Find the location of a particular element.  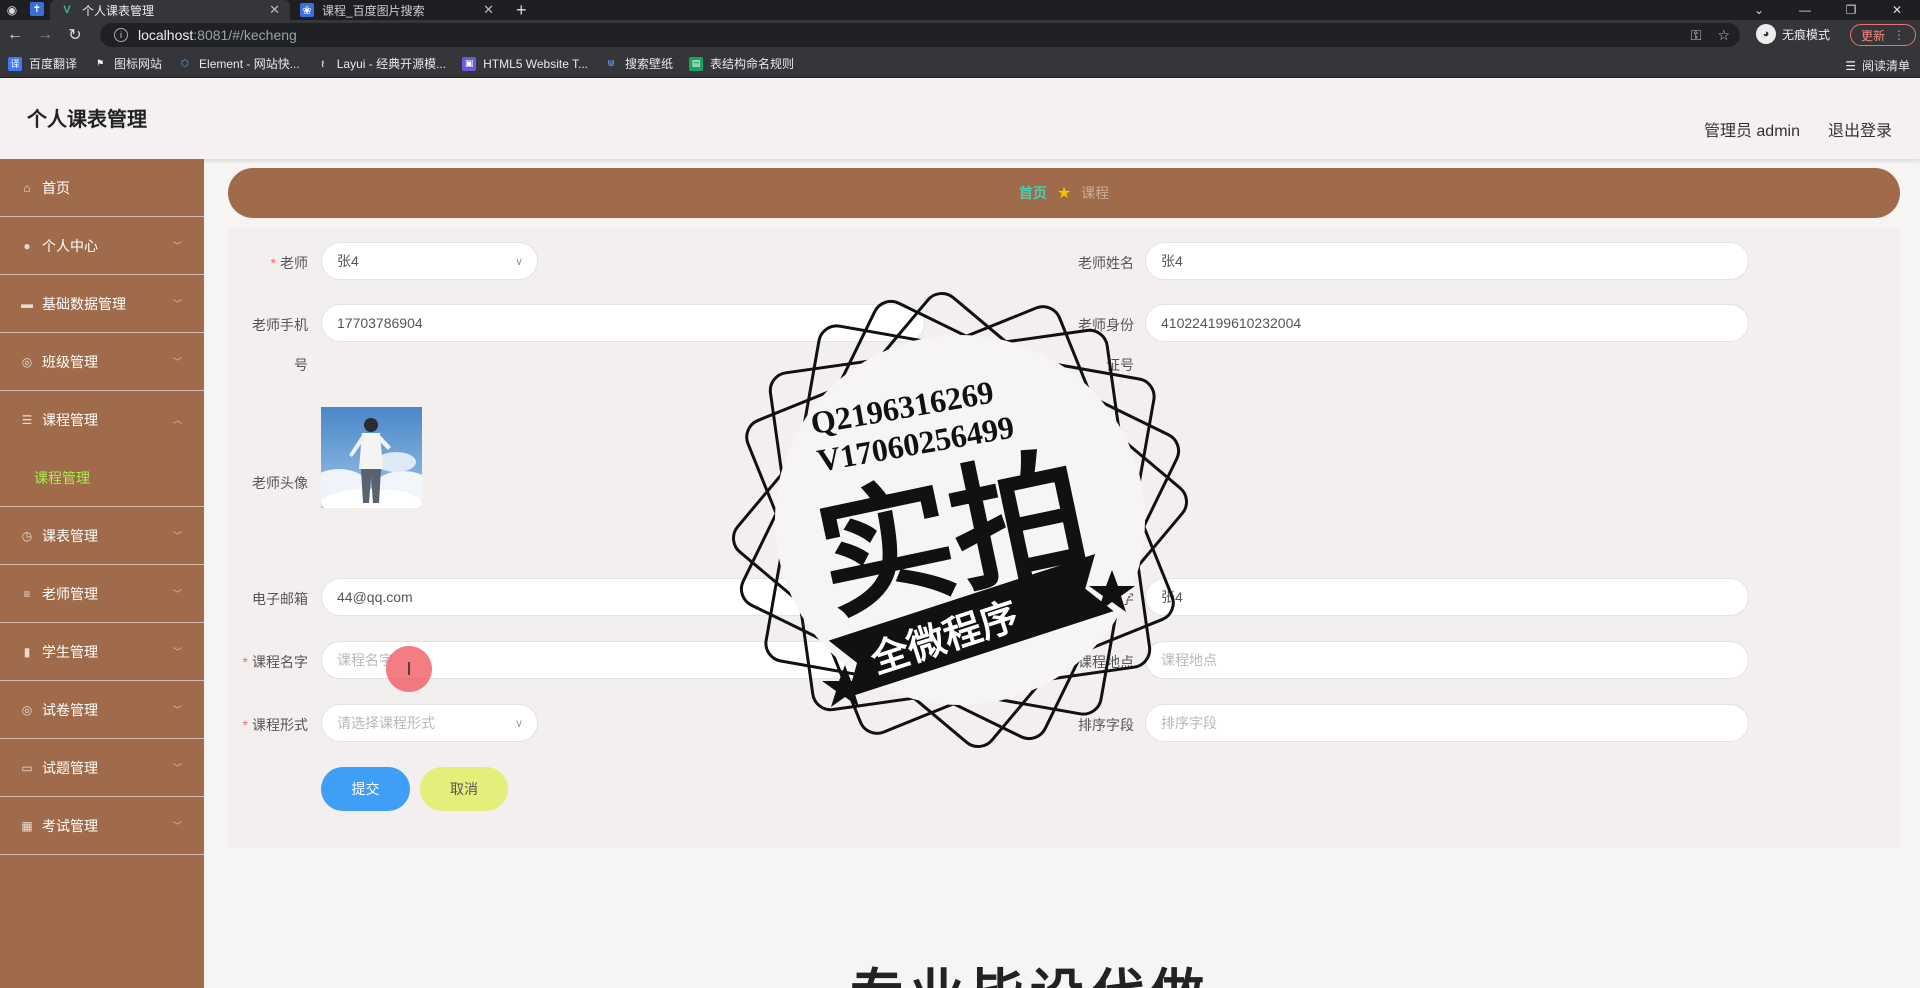

globe-icon: ◎ is located at coordinates (27, 361).